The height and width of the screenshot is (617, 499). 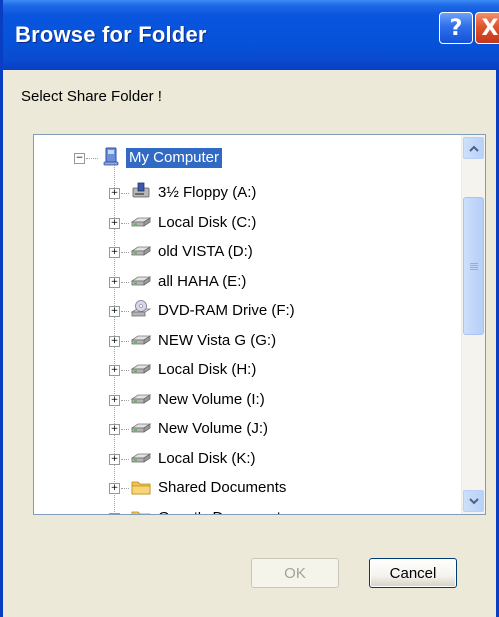 I want to click on tree-item-label: old VISTA (D:), so click(x=205, y=252).